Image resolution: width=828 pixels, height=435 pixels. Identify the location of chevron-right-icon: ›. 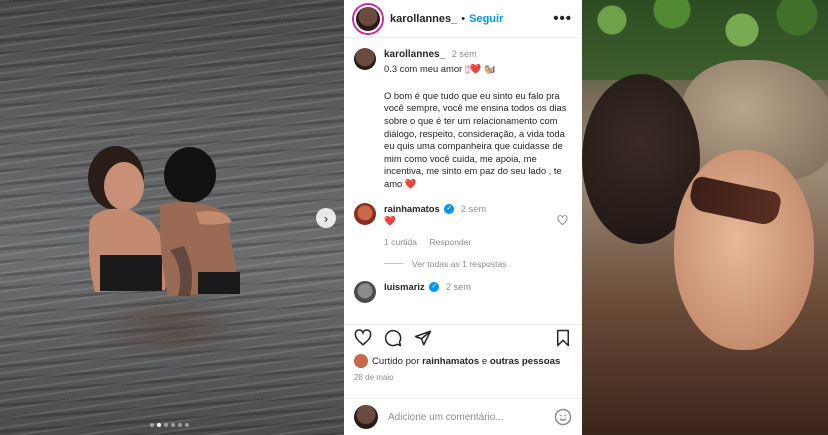
(326, 218).